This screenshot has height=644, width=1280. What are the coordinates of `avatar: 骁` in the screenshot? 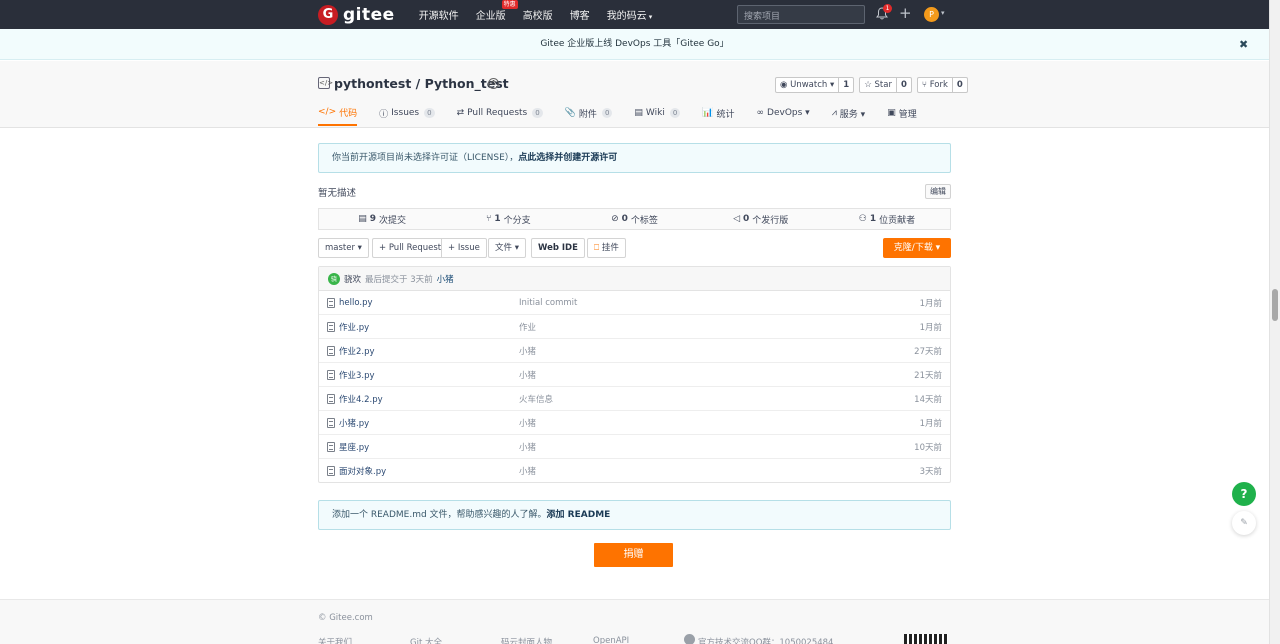 It's located at (334, 278).